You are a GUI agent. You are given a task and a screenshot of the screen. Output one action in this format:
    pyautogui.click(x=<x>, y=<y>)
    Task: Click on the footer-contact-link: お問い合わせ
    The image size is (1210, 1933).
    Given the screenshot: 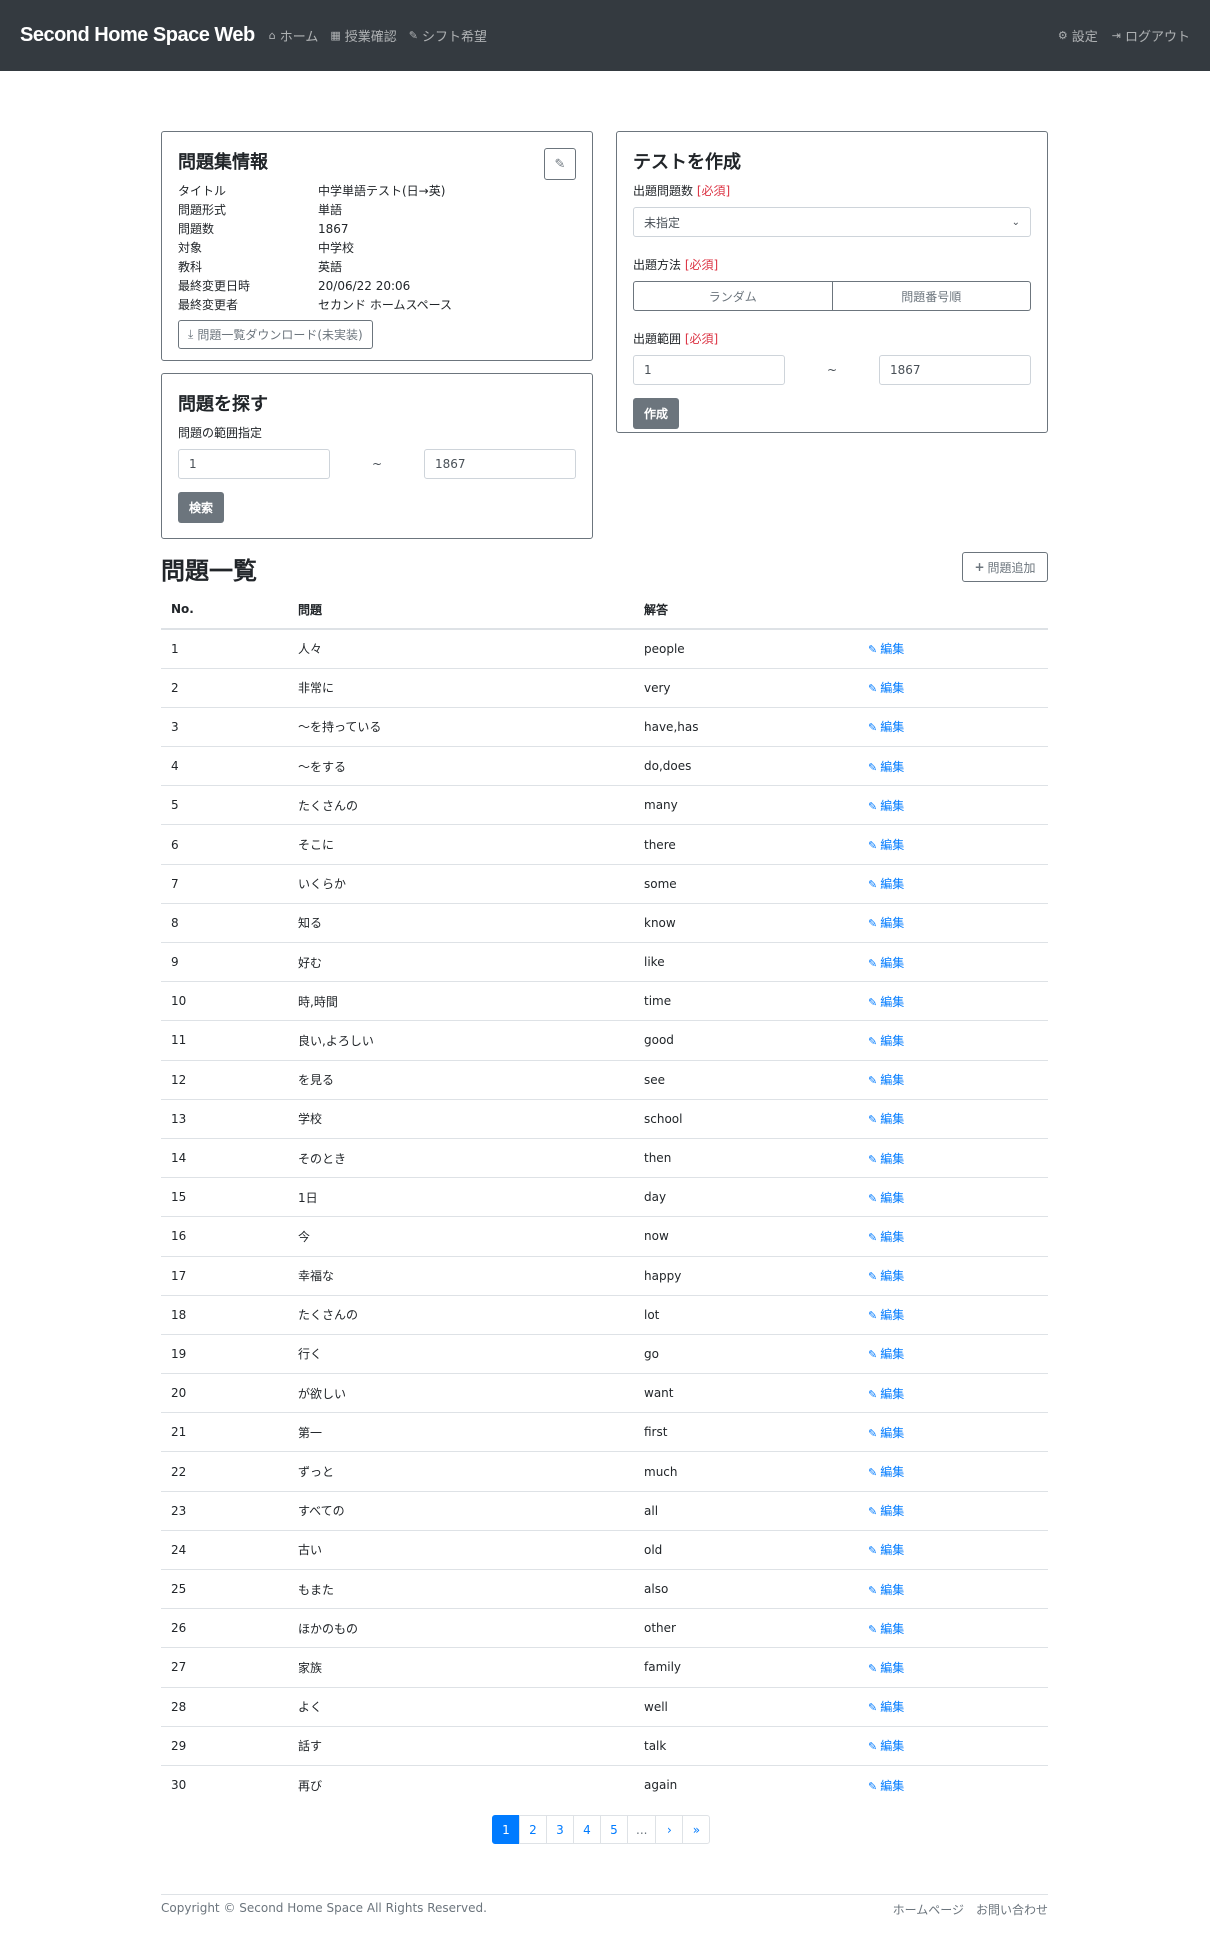 What is the action you would take?
    pyautogui.click(x=1012, y=1910)
    